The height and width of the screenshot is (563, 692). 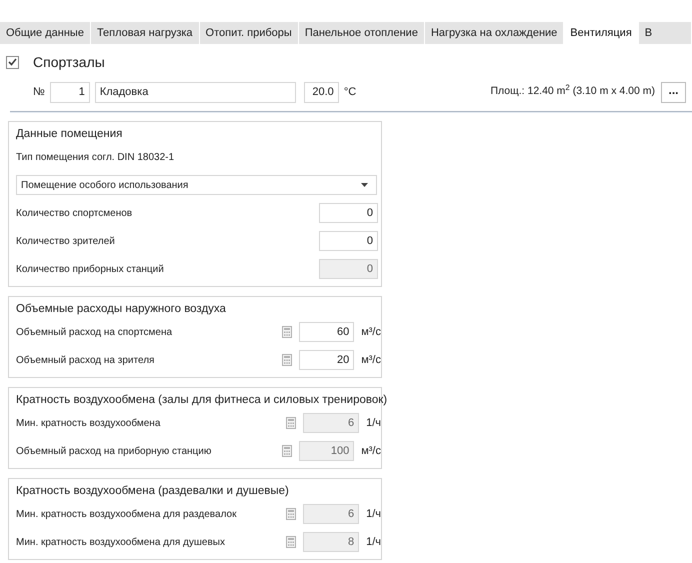 What do you see at coordinates (350, 92) in the screenshot?
I see `temperature-unit: °C` at bounding box center [350, 92].